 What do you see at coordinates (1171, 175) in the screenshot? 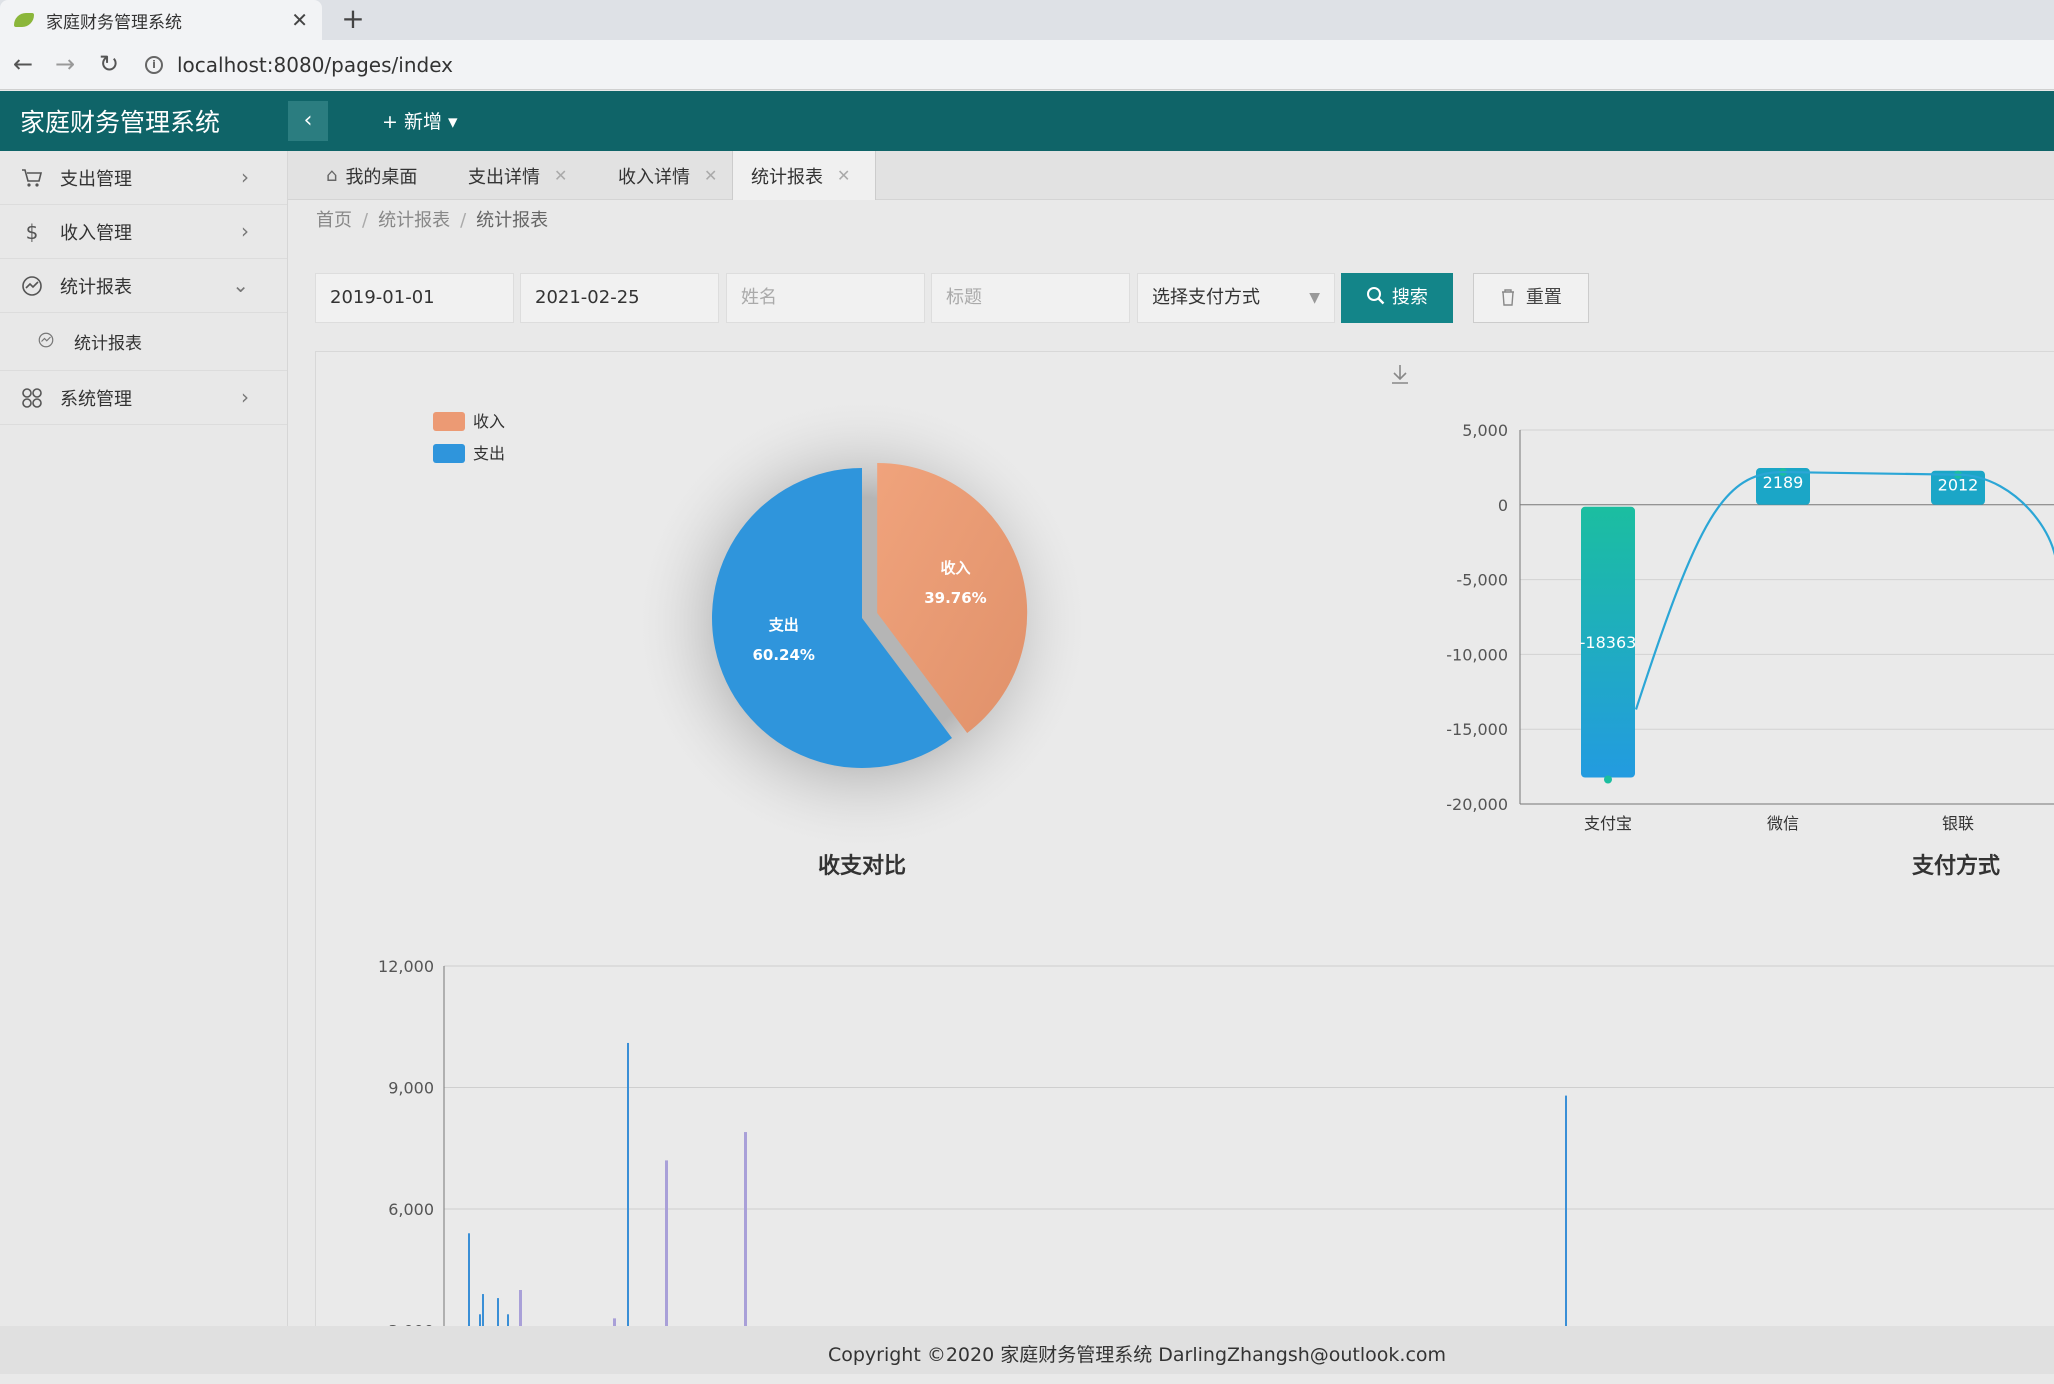
I see `page-tabs: ⌂ 我的桌面 支出详情 ✕ 收入详情 ✕ 统计报表 ✕` at bounding box center [1171, 175].